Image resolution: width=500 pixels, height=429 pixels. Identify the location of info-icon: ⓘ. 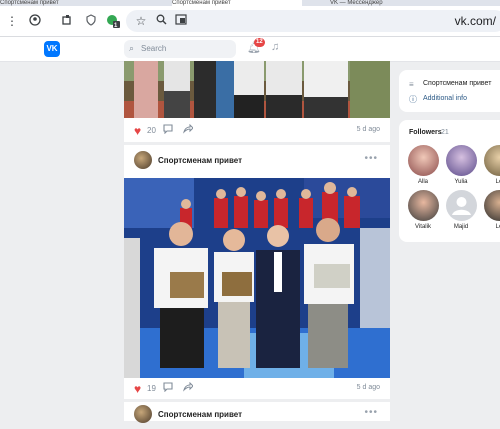
(413, 99).